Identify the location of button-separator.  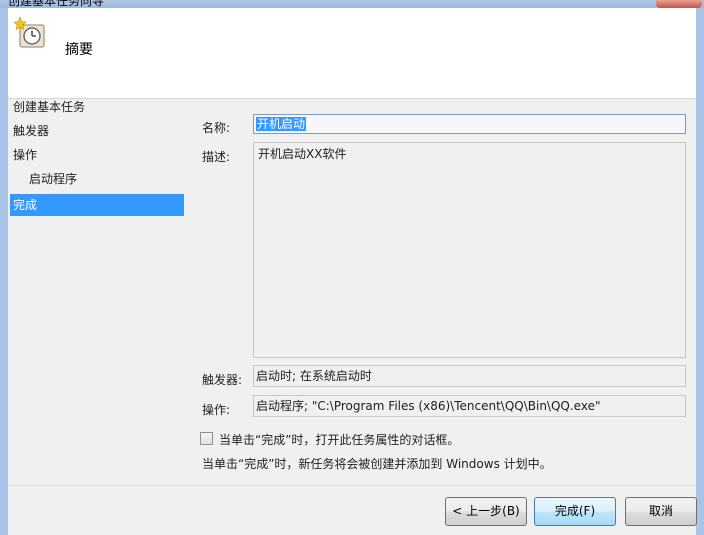
(352, 485).